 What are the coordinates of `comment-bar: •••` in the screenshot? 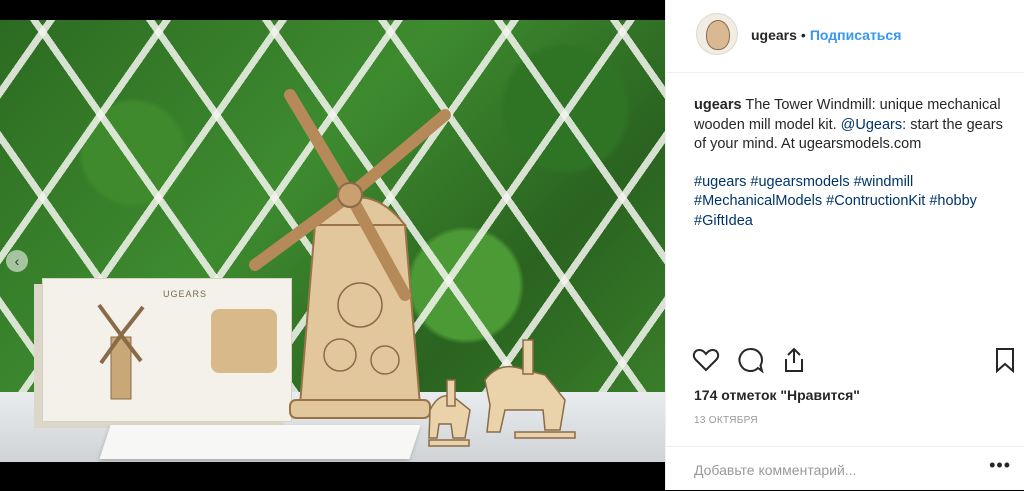 It's located at (845, 468).